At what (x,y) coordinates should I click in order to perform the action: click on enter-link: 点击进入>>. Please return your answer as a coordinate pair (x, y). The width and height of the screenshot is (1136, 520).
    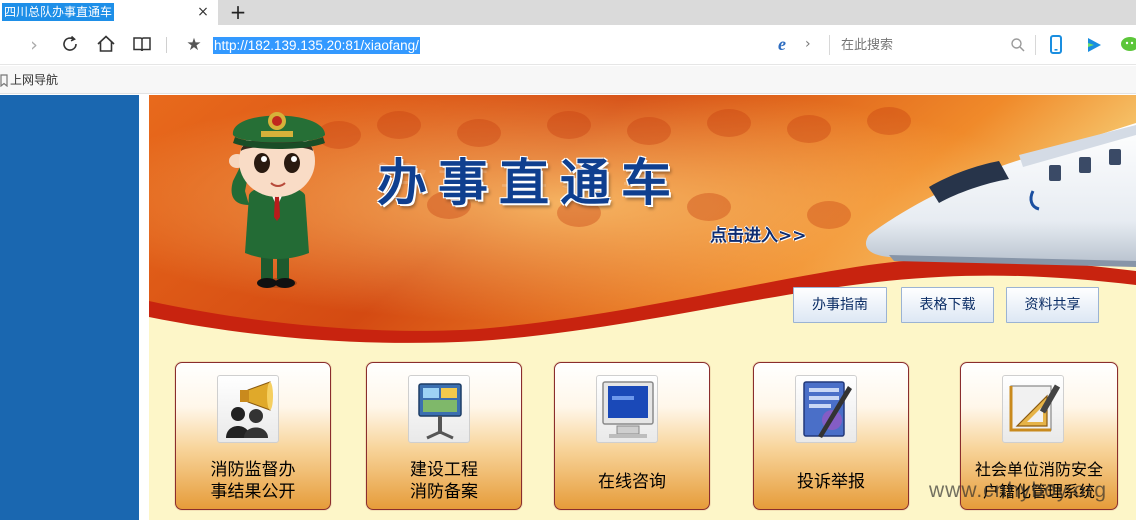
    Looking at the image, I should click on (758, 233).